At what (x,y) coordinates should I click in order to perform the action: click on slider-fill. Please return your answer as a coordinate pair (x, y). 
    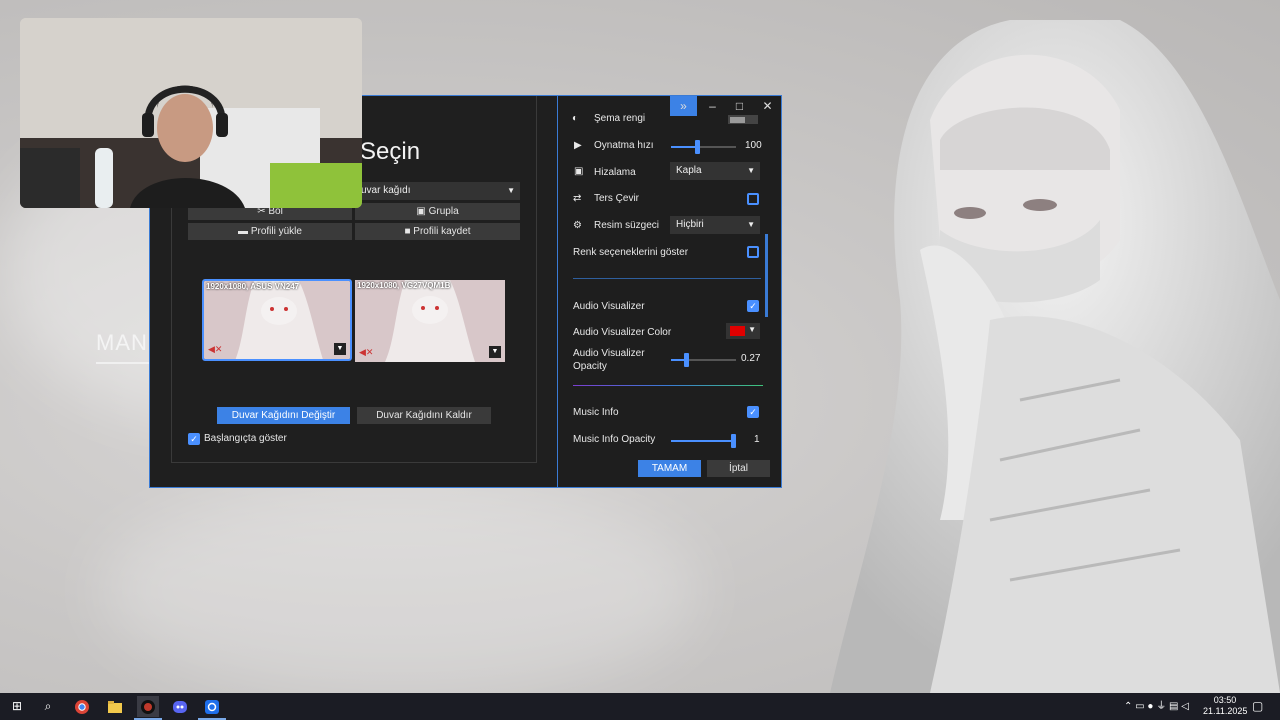
    Looking at the image, I should click on (703, 441).